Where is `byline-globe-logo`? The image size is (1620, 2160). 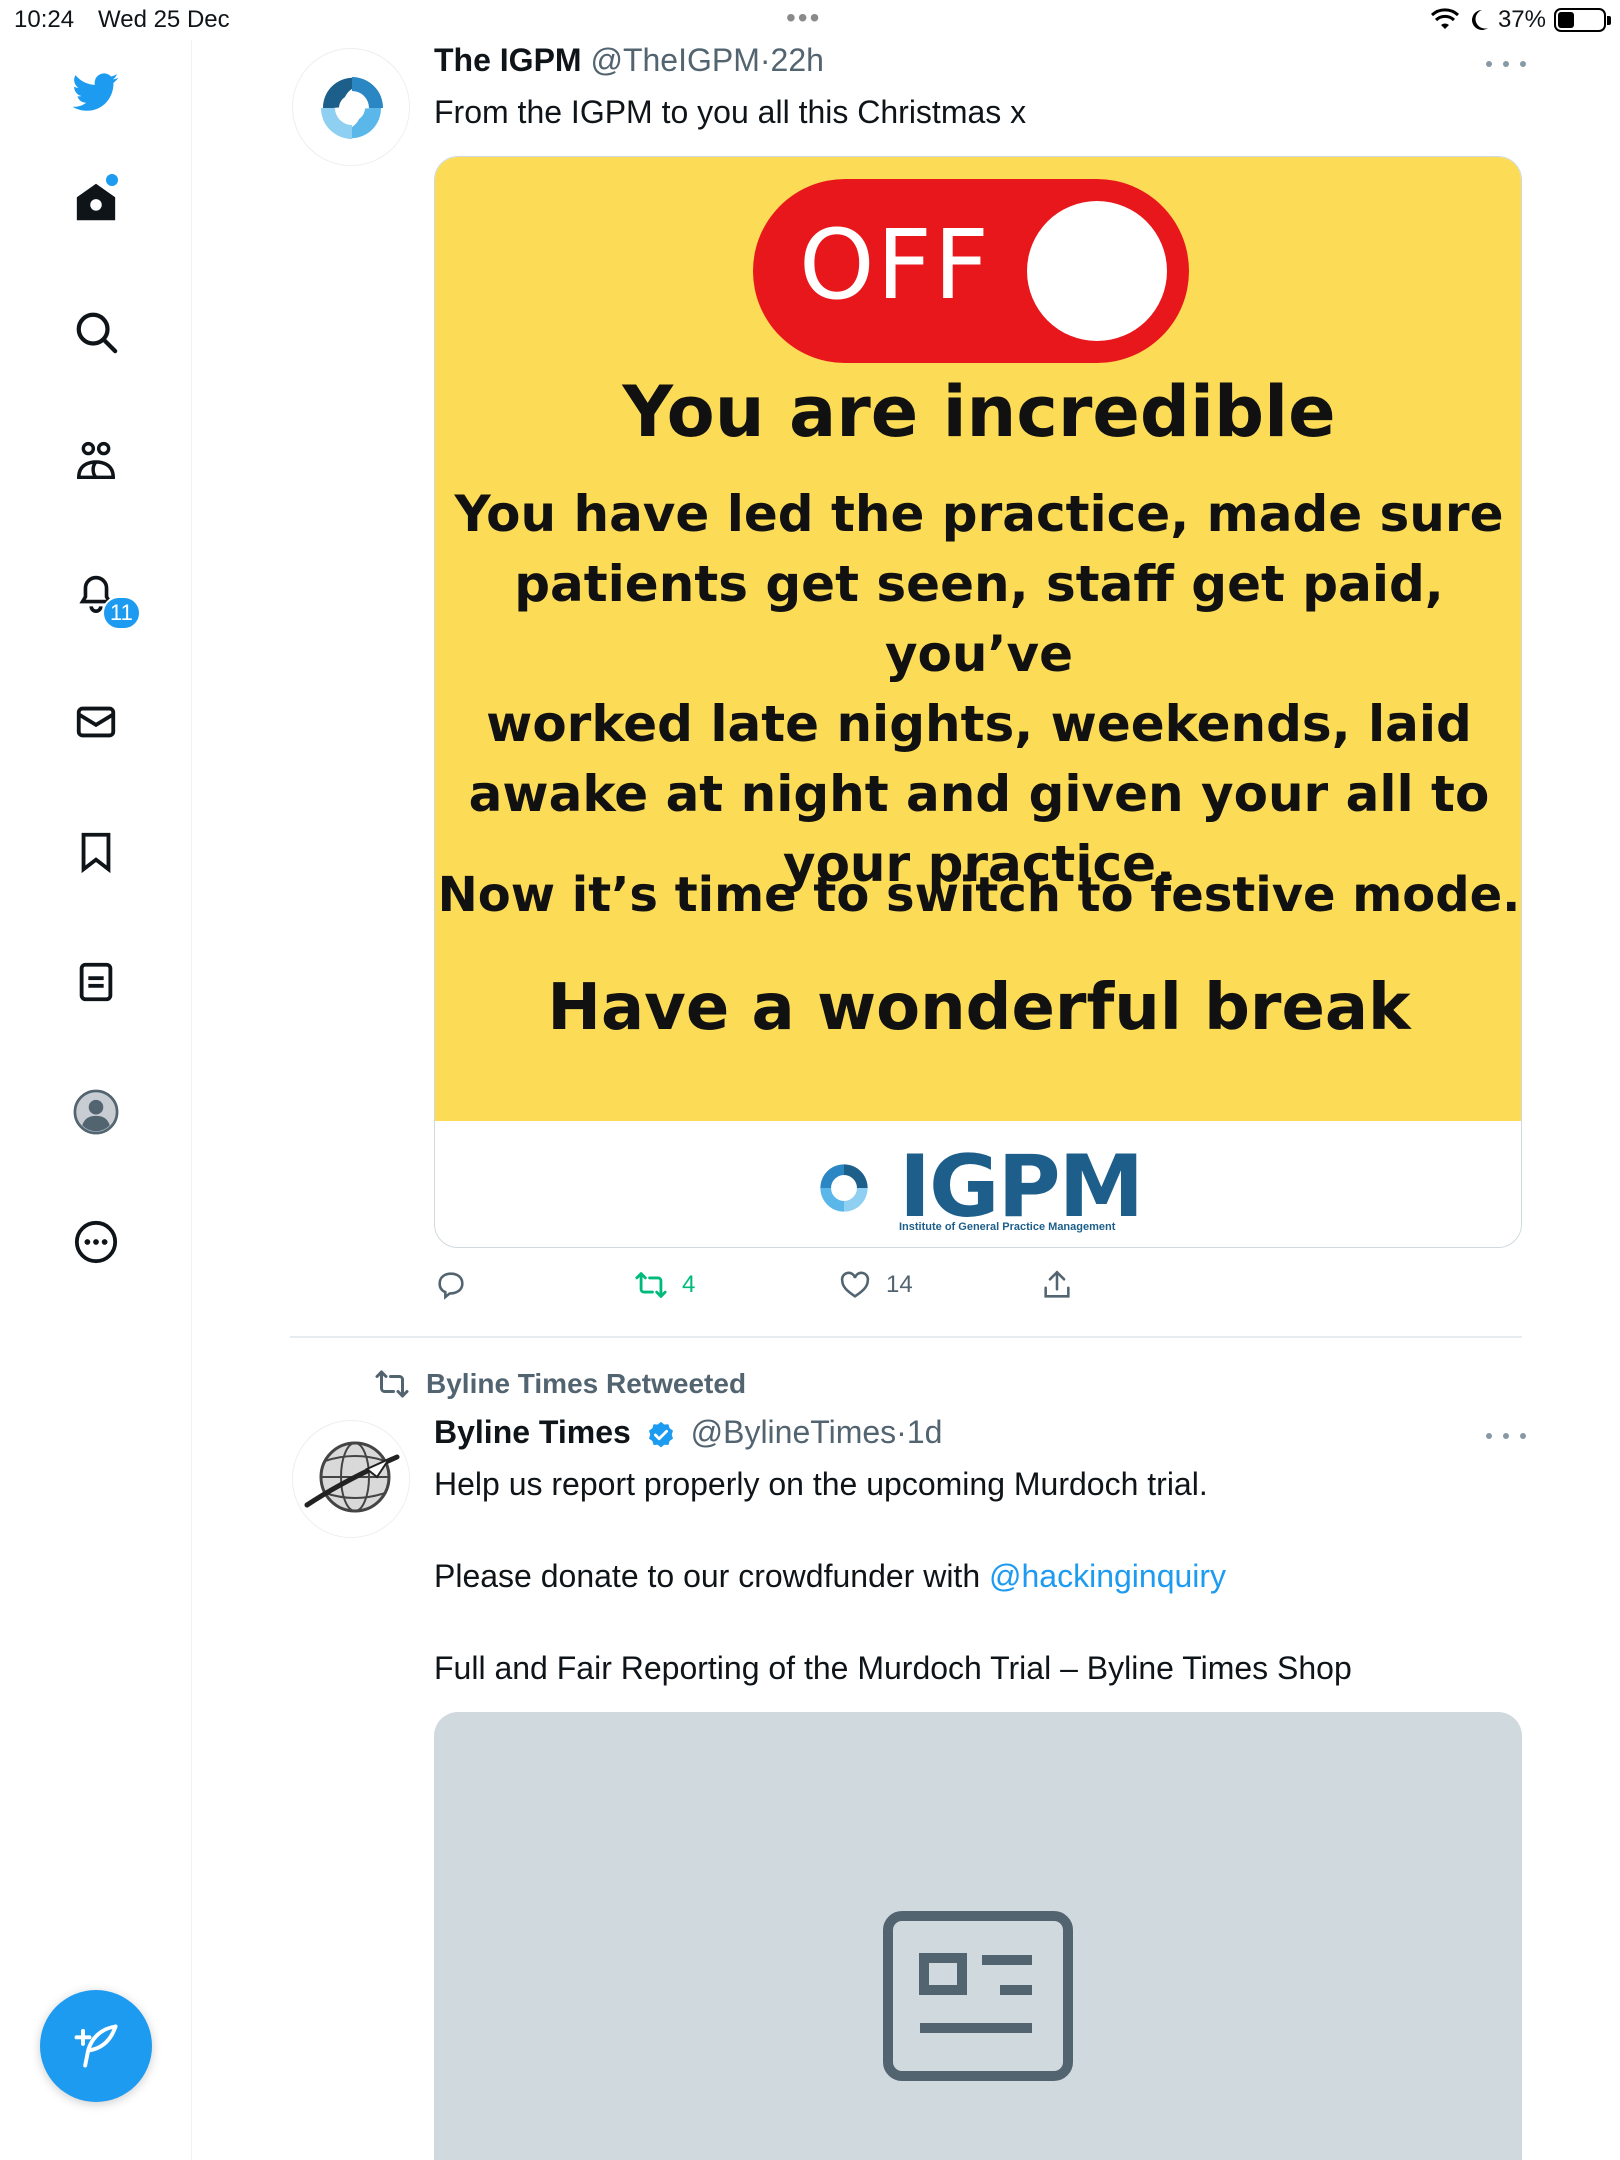
byline-globe-logo is located at coordinates (351, 1479).